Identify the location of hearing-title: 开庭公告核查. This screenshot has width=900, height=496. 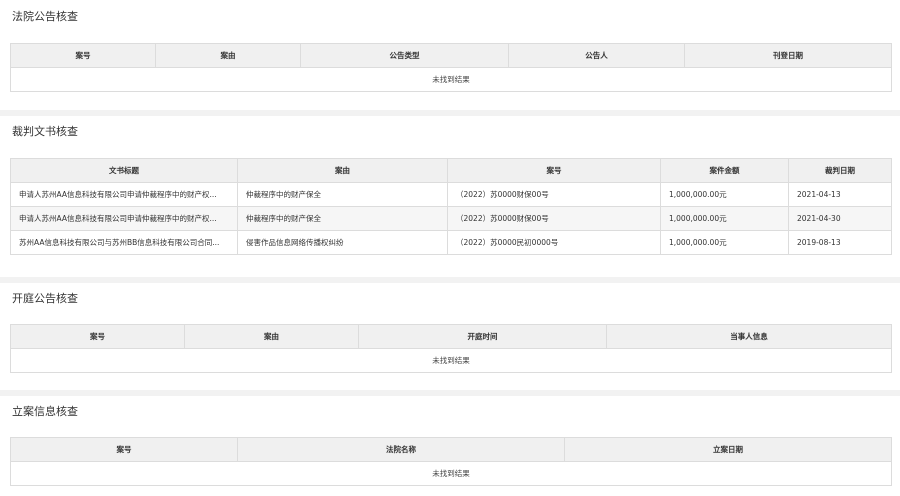
(45, 298).